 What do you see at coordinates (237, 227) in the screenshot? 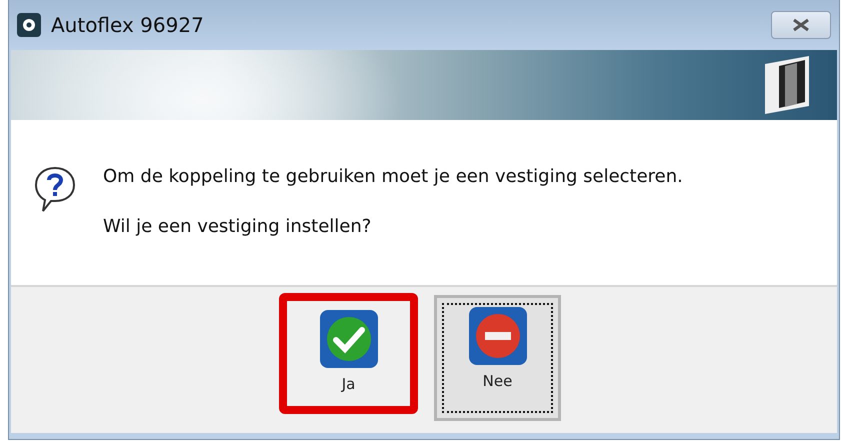
I see `message-text: Wil je een vestiging instellen?` at bounding box center [237, 227].